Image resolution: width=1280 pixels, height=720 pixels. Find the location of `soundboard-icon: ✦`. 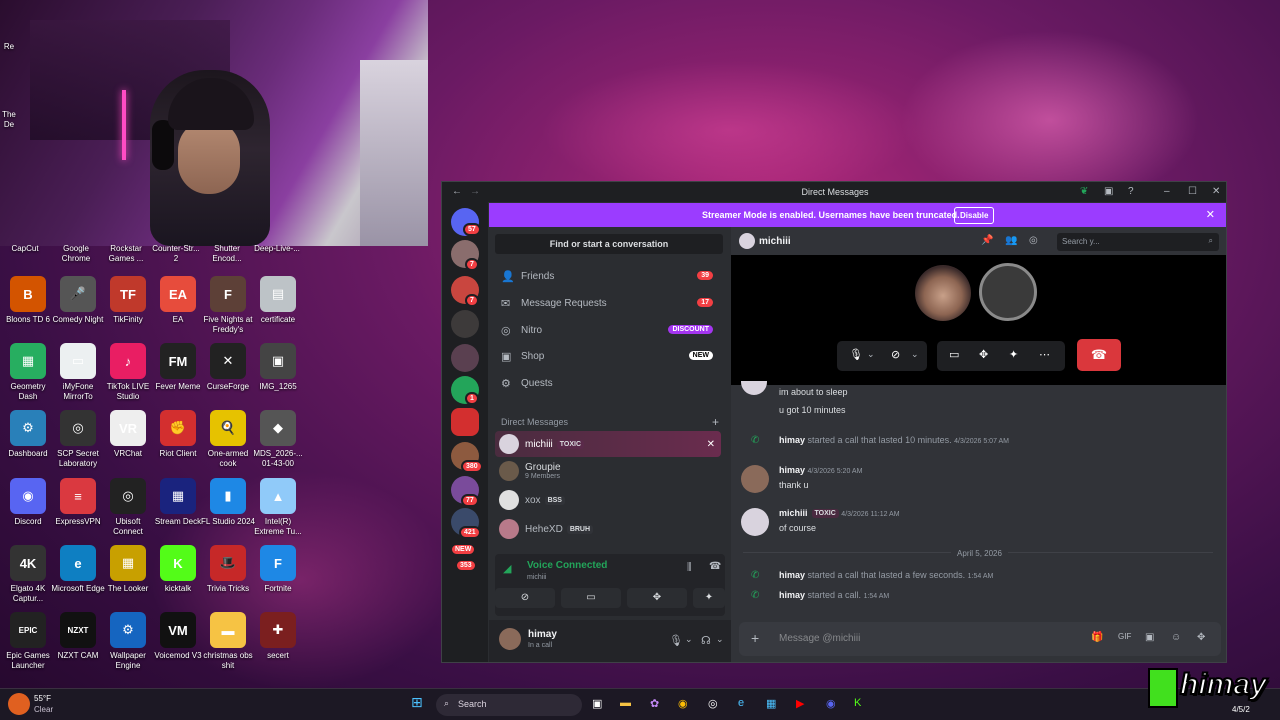

soundboard-icon: ✦ is located at coordinates (1013, 354).